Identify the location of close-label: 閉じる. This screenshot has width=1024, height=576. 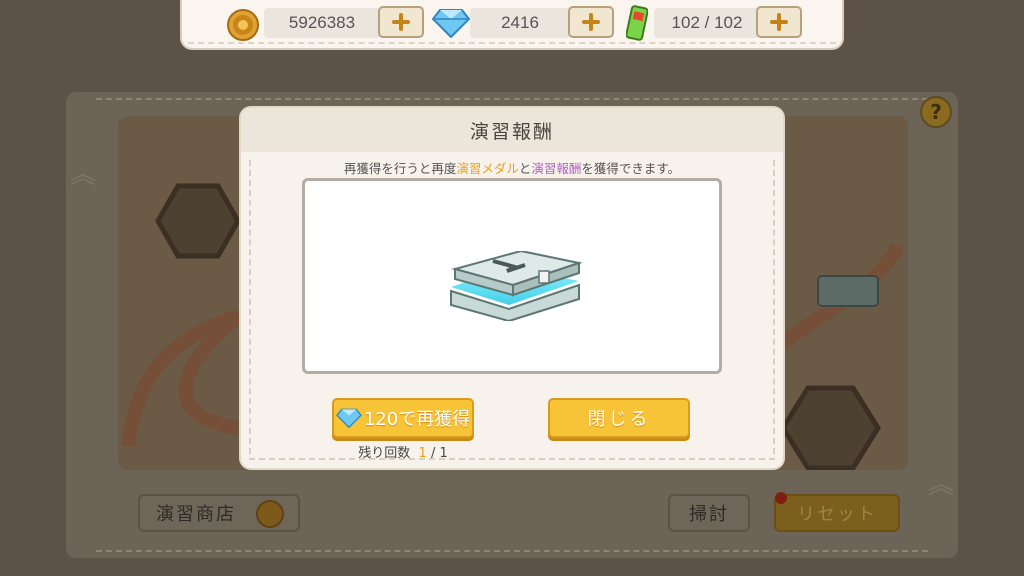
(619, 419).